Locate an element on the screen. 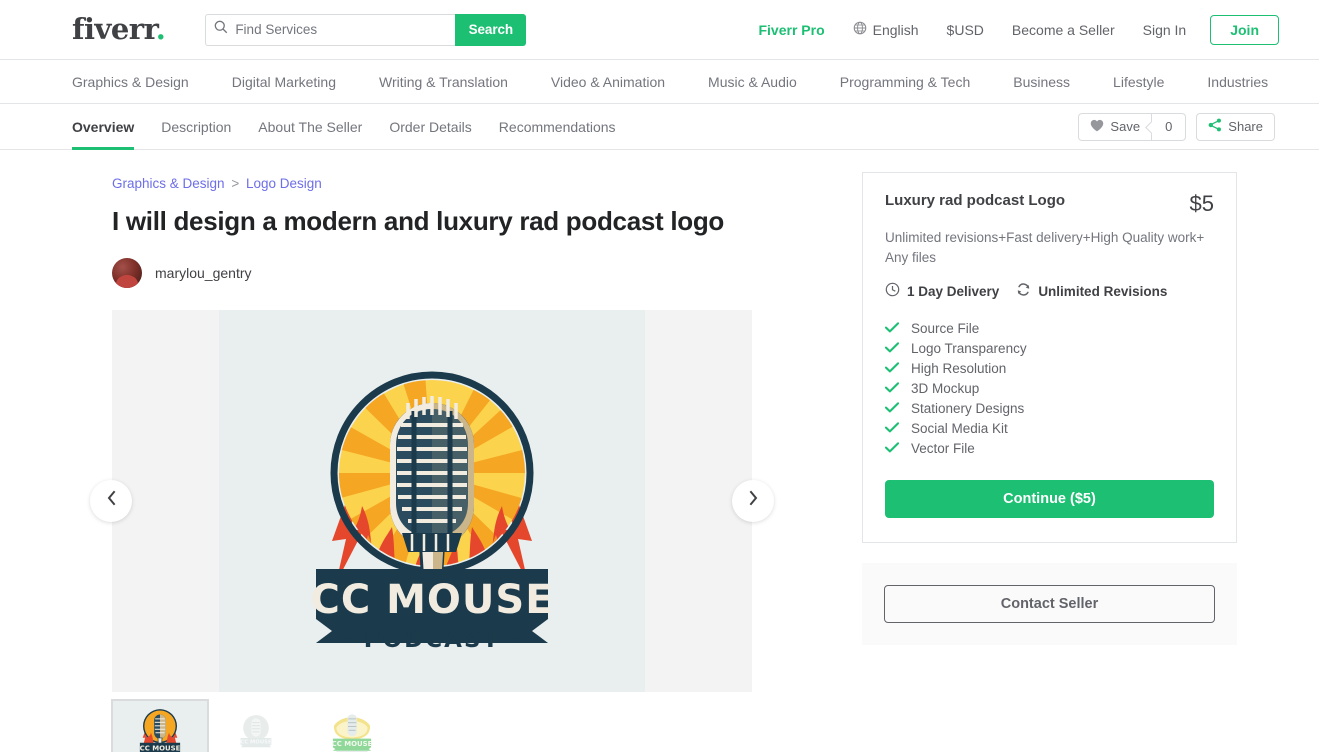 The image size is (1319, 752). tab-overview: Overview is located at coordinates (103, 127).